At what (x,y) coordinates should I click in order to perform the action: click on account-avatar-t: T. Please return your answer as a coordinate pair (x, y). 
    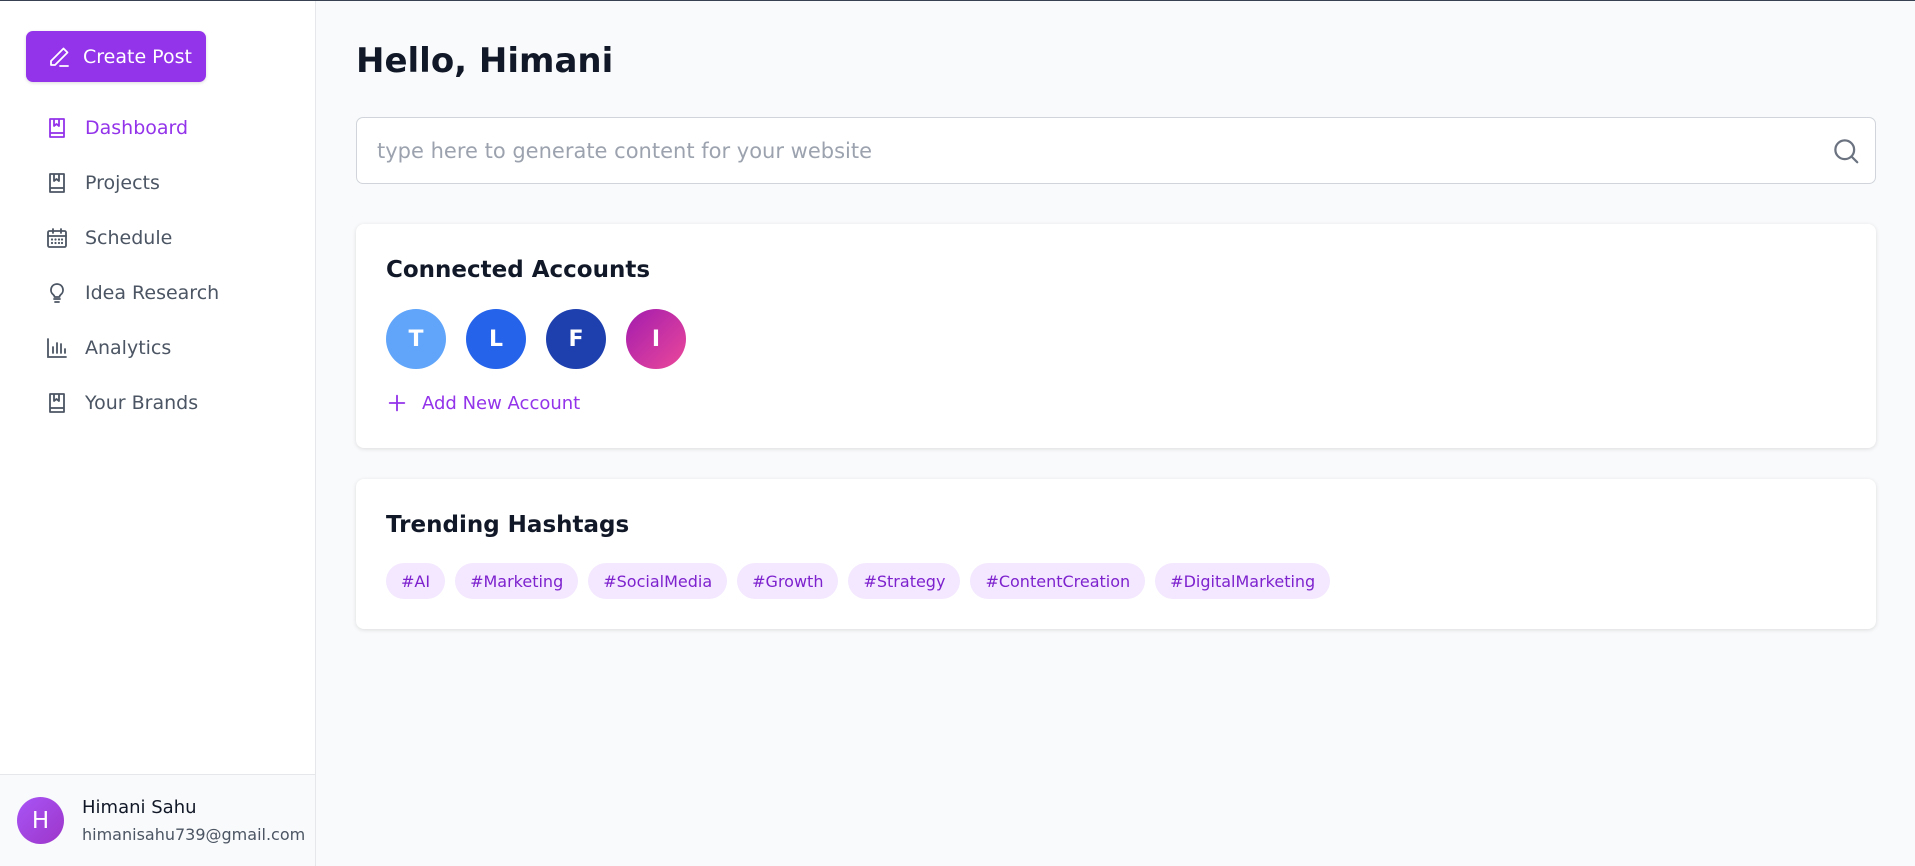
    Looking at the image, I should click on (416, 339).